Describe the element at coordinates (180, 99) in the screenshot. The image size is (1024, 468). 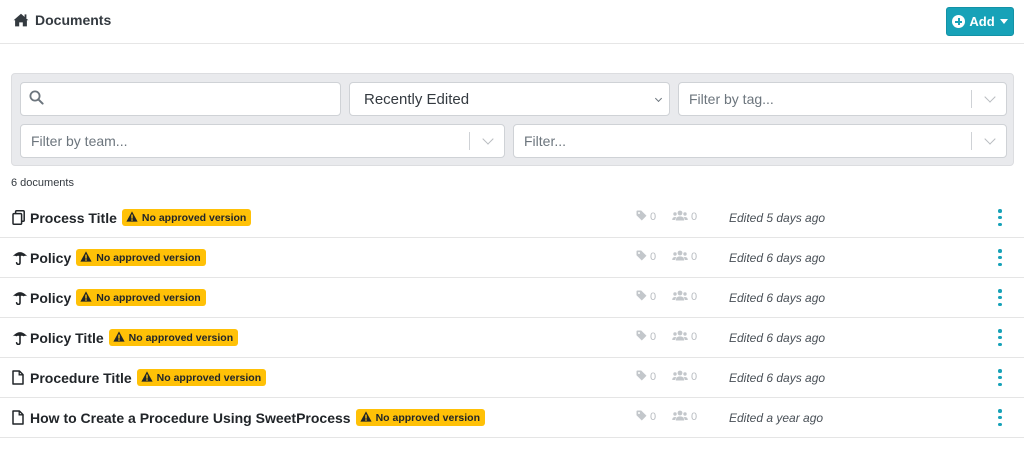
I see `search-input` at that location.